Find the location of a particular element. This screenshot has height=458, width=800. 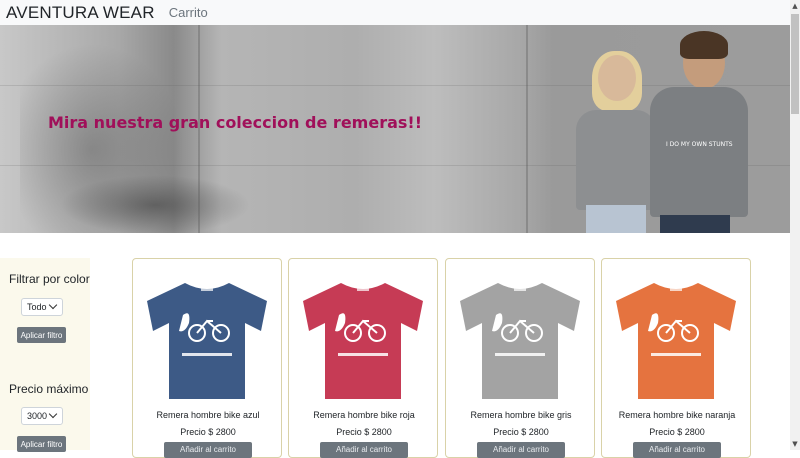

model-woman-shirt is located at coordinates (616, 160).